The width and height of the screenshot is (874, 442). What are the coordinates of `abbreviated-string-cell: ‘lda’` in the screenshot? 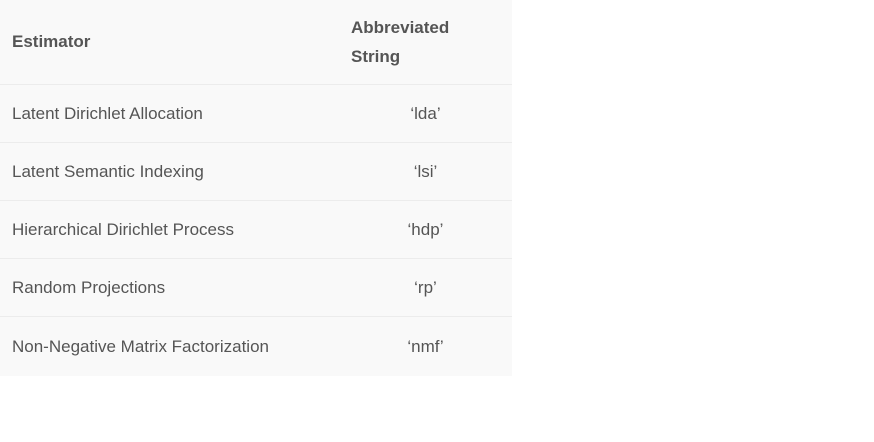 It's located at (425, 113).